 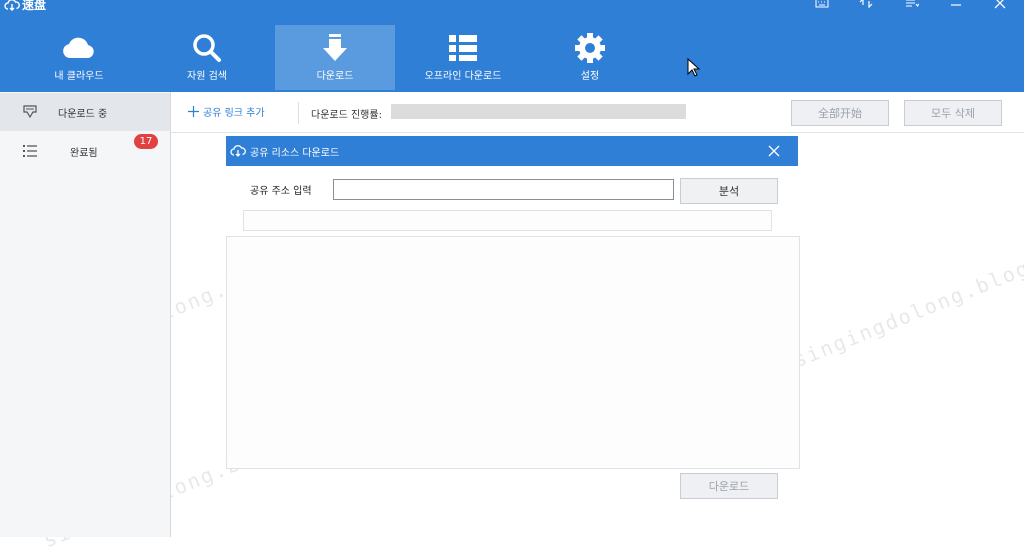 I want to click on dialog-title: 공유 리소스 다운로드, so click(x=295, y=153).